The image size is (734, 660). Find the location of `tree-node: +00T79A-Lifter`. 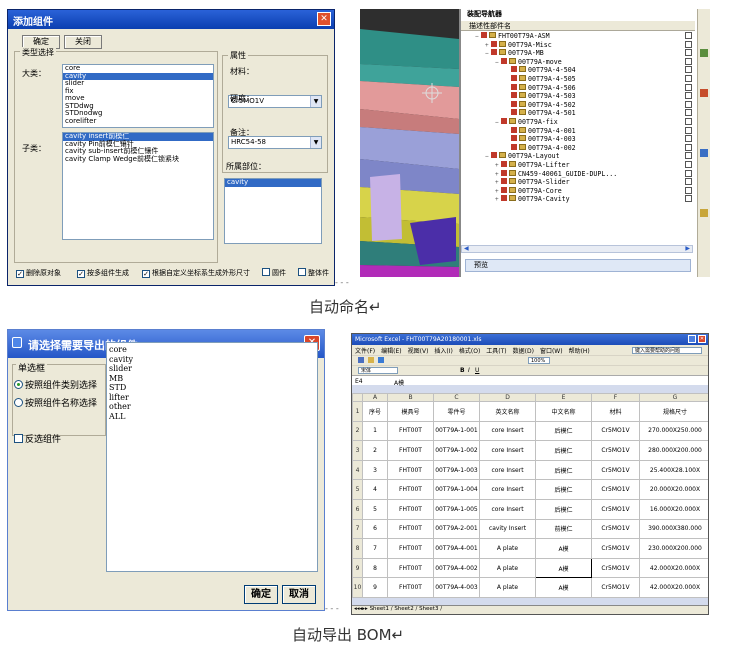

tree-node: +00T79A-Lifter is located at coordinates (532, 165).